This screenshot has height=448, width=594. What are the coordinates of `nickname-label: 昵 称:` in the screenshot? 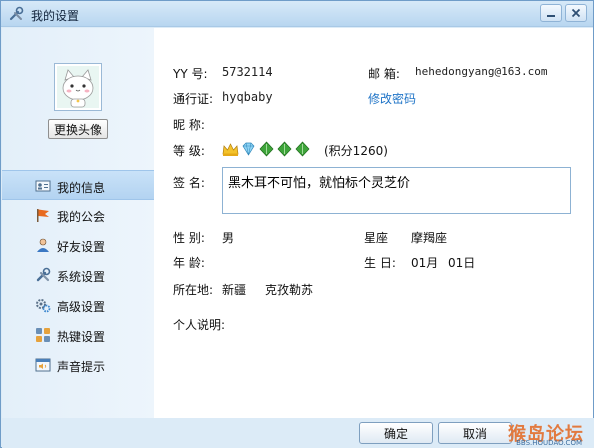 It's located at (189, 125).